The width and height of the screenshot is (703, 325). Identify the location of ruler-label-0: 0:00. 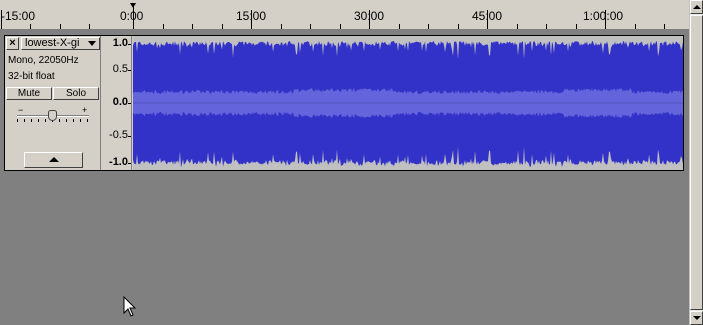
(132, 16).